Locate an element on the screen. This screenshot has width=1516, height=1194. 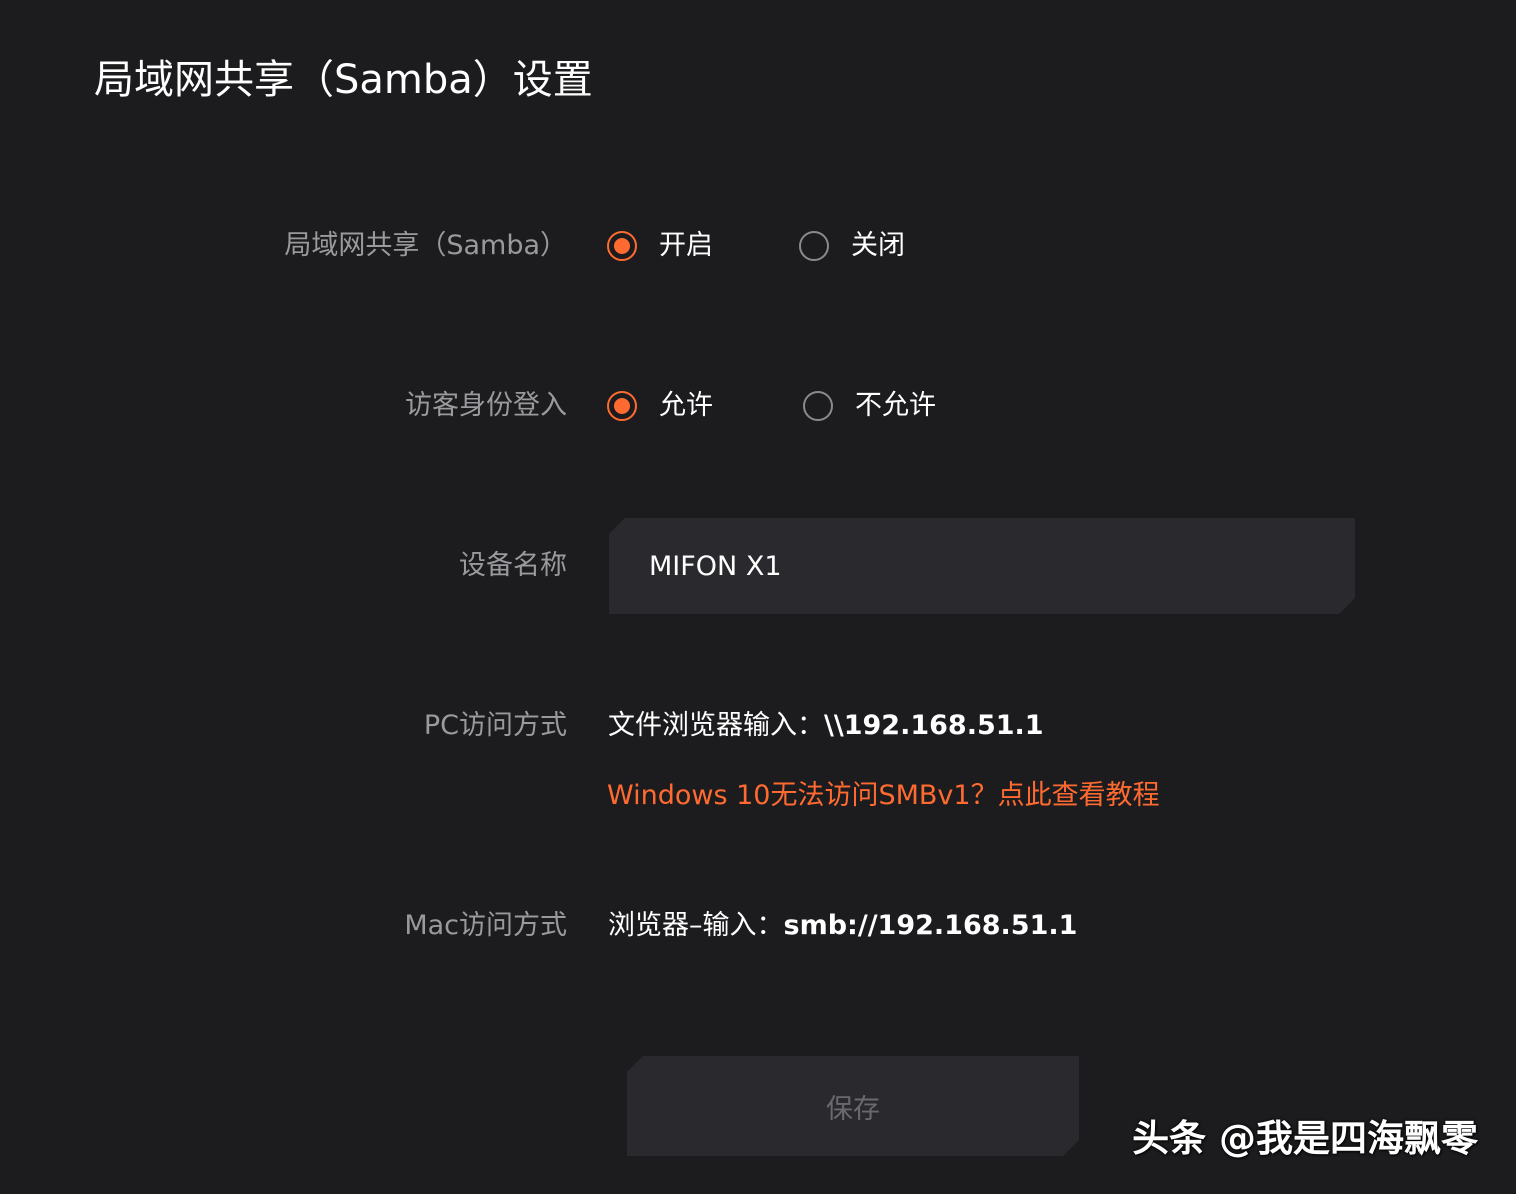
guest-allow-radio: 允许 is located at coordinates (660, 406).